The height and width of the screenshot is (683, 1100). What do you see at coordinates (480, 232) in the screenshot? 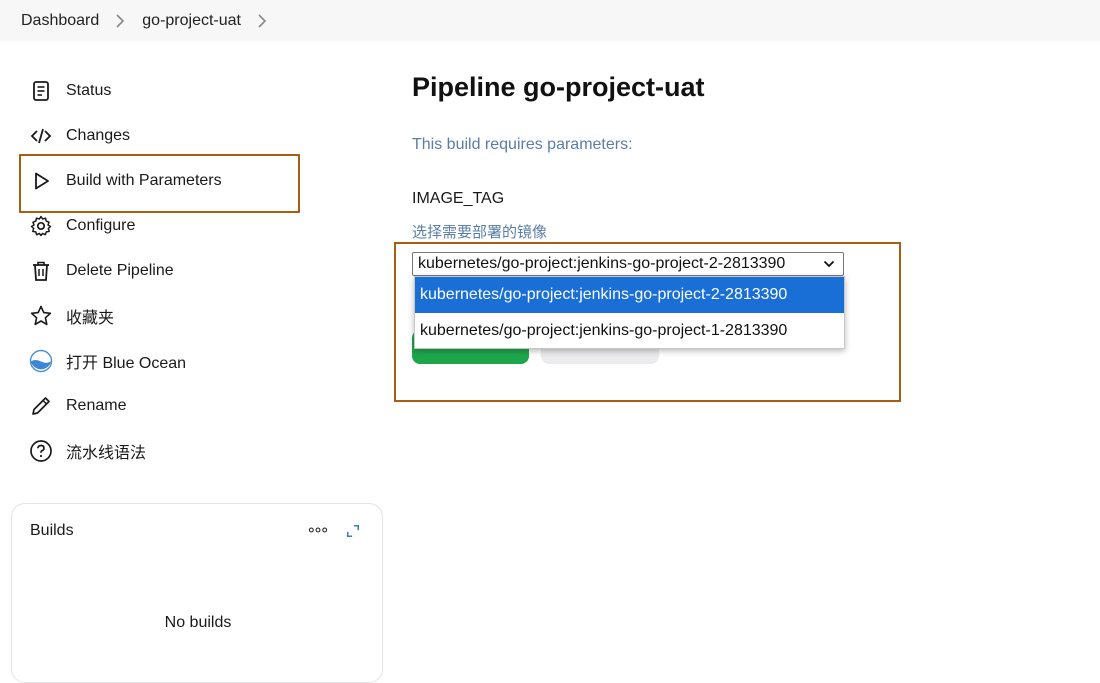
I see `param-description: 选择需要部署的镜像` at bounding box center [480, 232].